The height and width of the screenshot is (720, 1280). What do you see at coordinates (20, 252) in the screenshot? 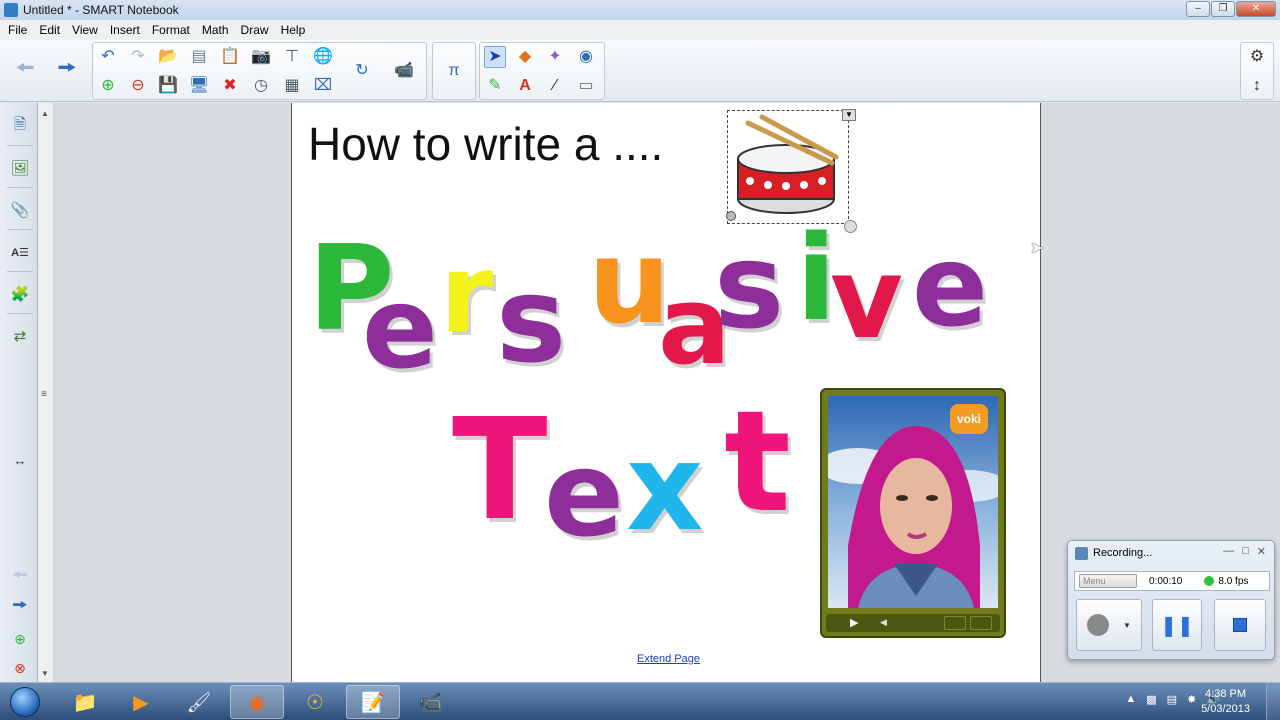
I see `properties-icon: A☰` at bounding box center [20, 252].